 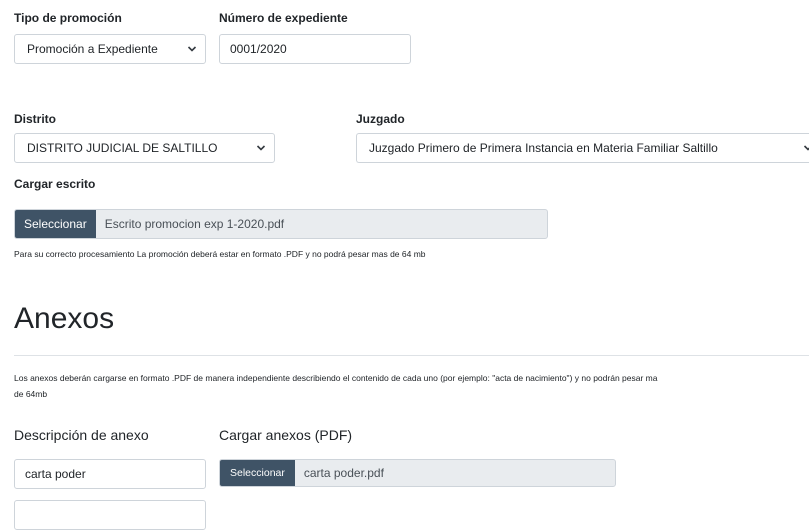 I want to click on district-select: DISTRITO JUDICIAL DE SALTILLO, so click(x=144, y=148).